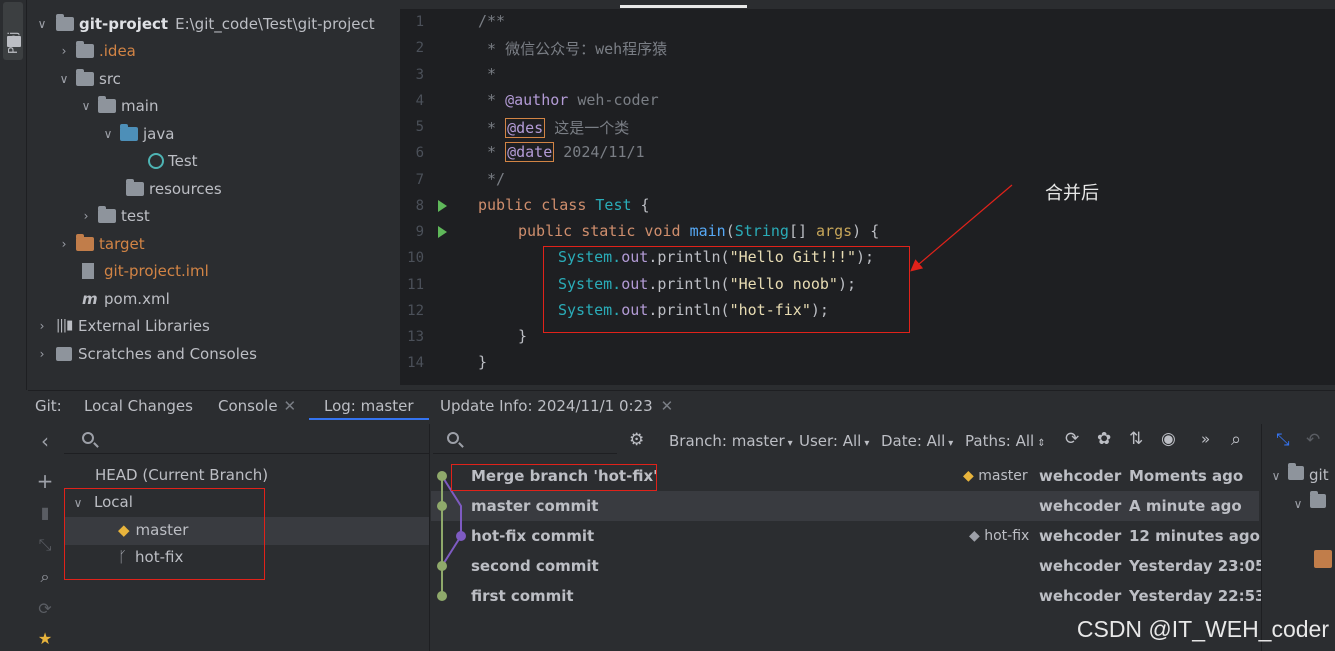 Image resolution: width=1335 pixels, height=651 pixels. What do you see at coordinates (181, 475) in the screenshot?
I see `head-branch: HEAD (Current Branch)` at bounding box center [181, 475].